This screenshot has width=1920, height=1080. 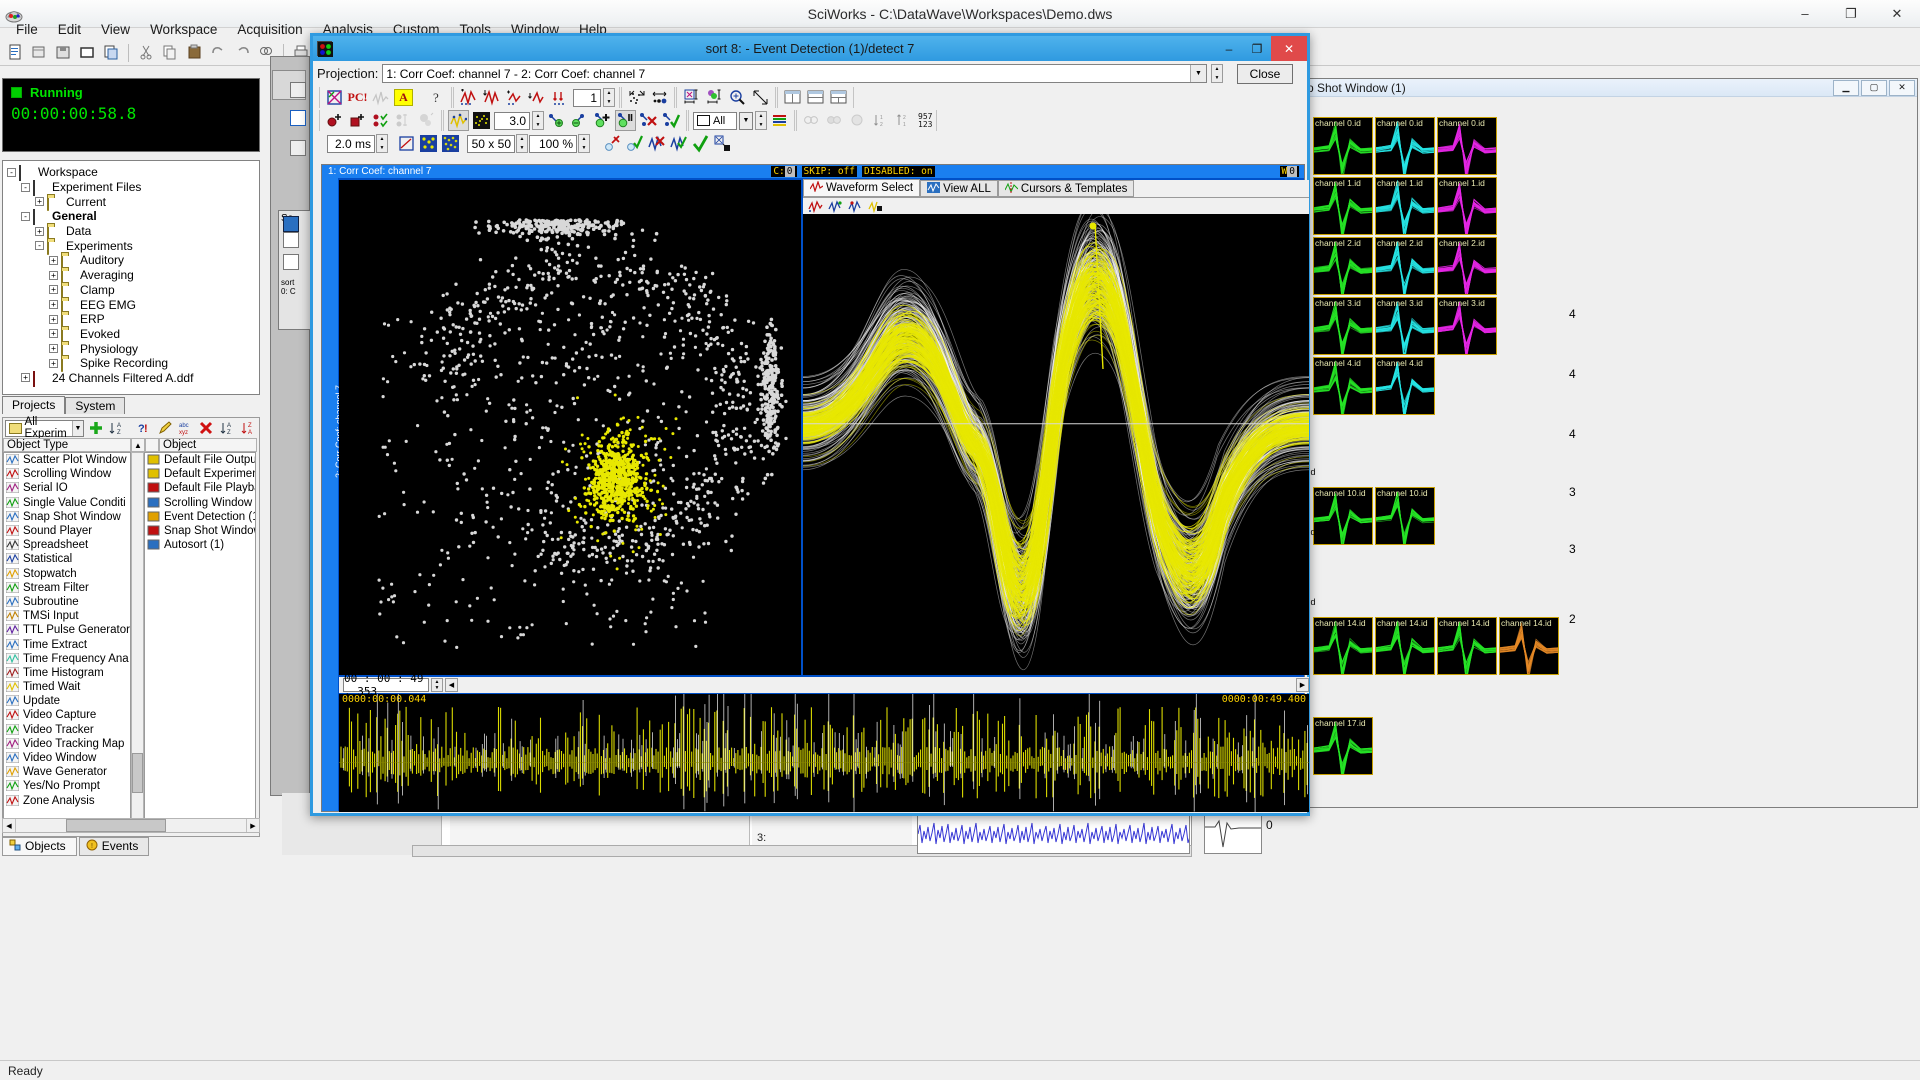 I want to click on cluster-range-icon, so click(x=714, y=97).